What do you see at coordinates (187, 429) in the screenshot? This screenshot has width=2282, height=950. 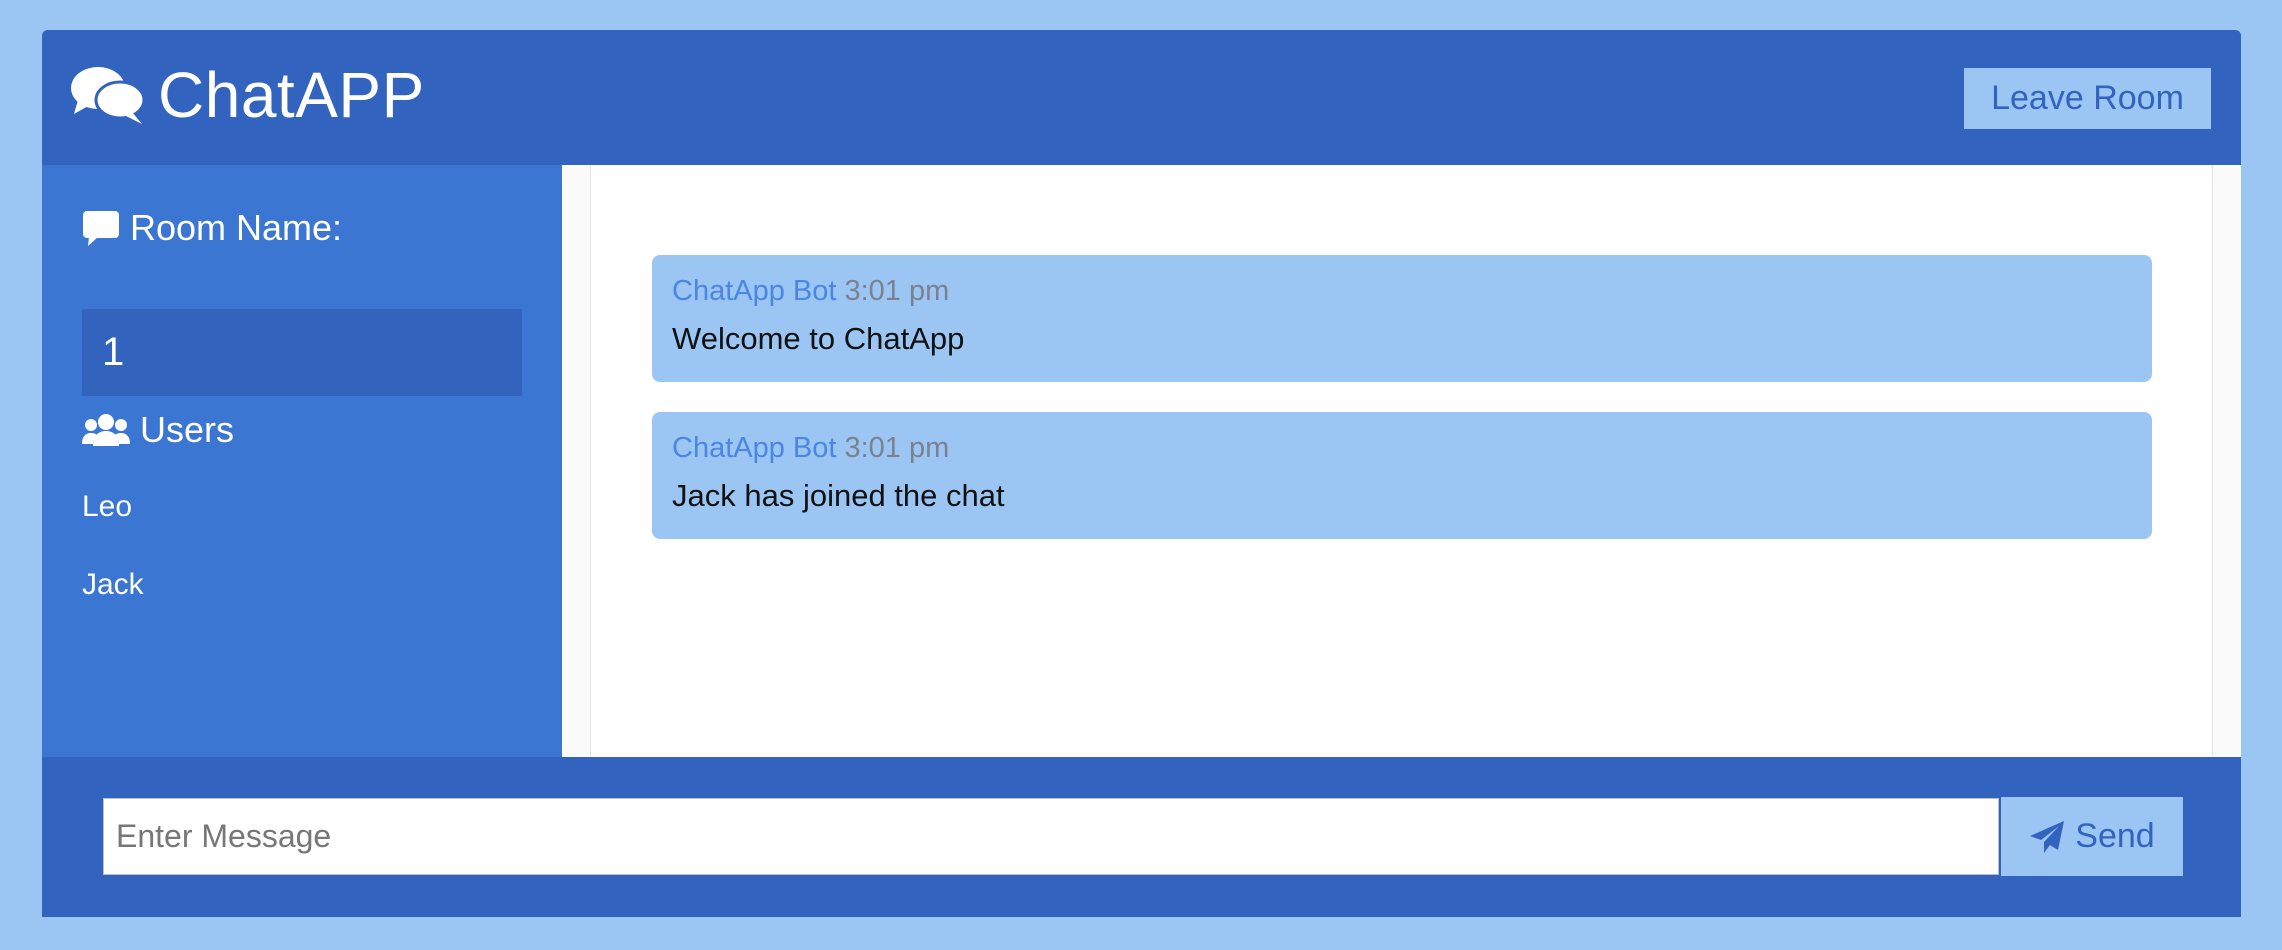 I see `users-label: Users` at bounding box center [187, 429].